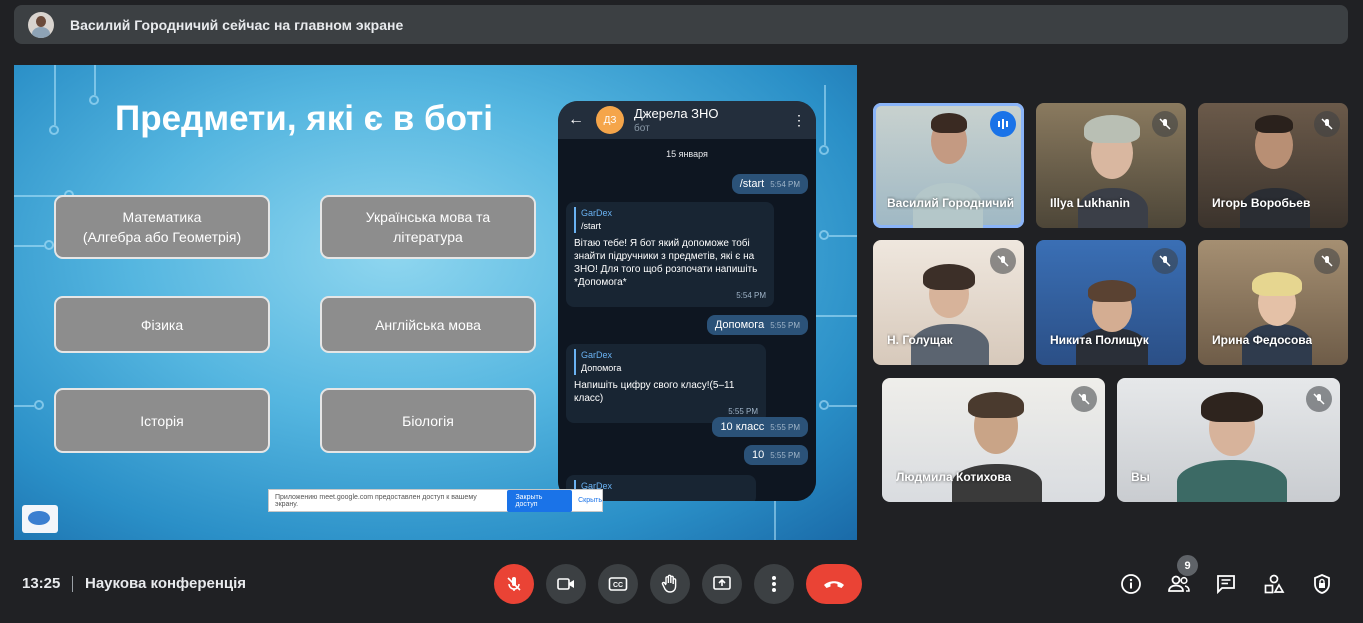 This screenshot has width=1363, height=623. What do you see at coordinates (1111, 302) in the screenshot?
I see `participant-tile: Никита Полищук` at bounding box center [1111, 302].